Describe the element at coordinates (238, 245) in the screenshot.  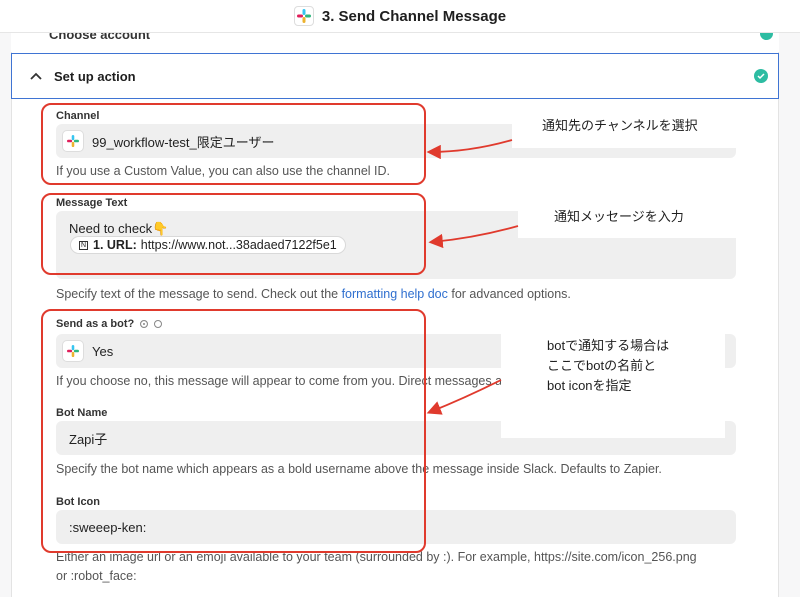
I see `pill-value: https://www.not...38adaed7122f5e1` at that location.